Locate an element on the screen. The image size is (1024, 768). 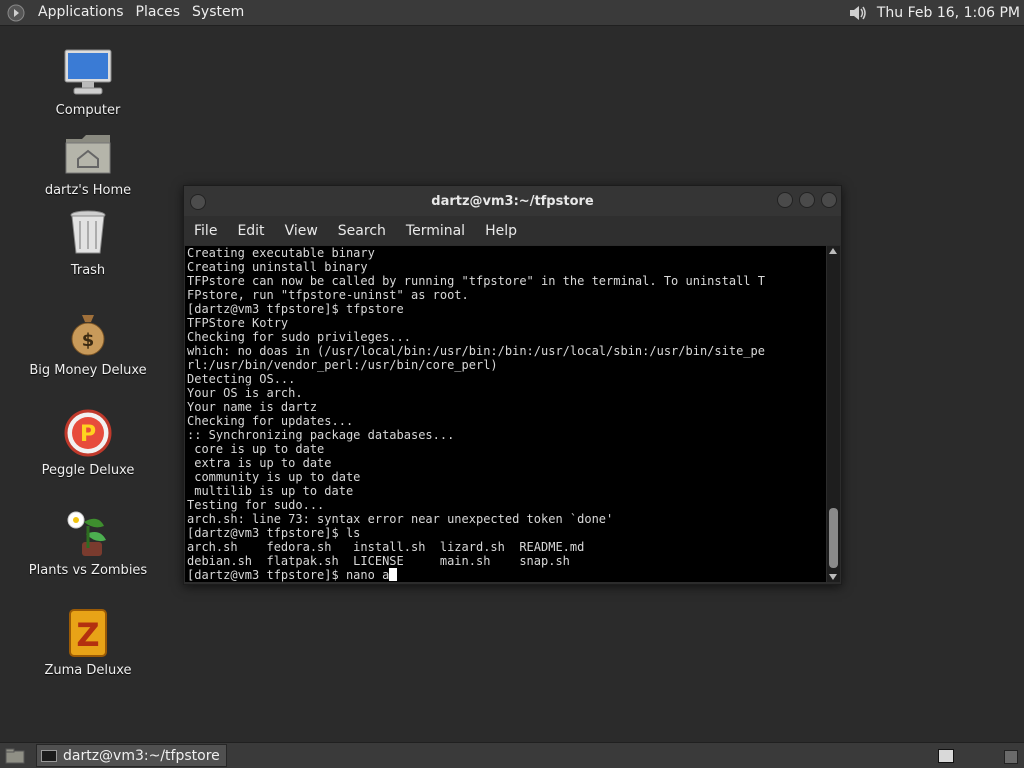
desktop-icon-label: Trash is located at coordinates (88, 270).